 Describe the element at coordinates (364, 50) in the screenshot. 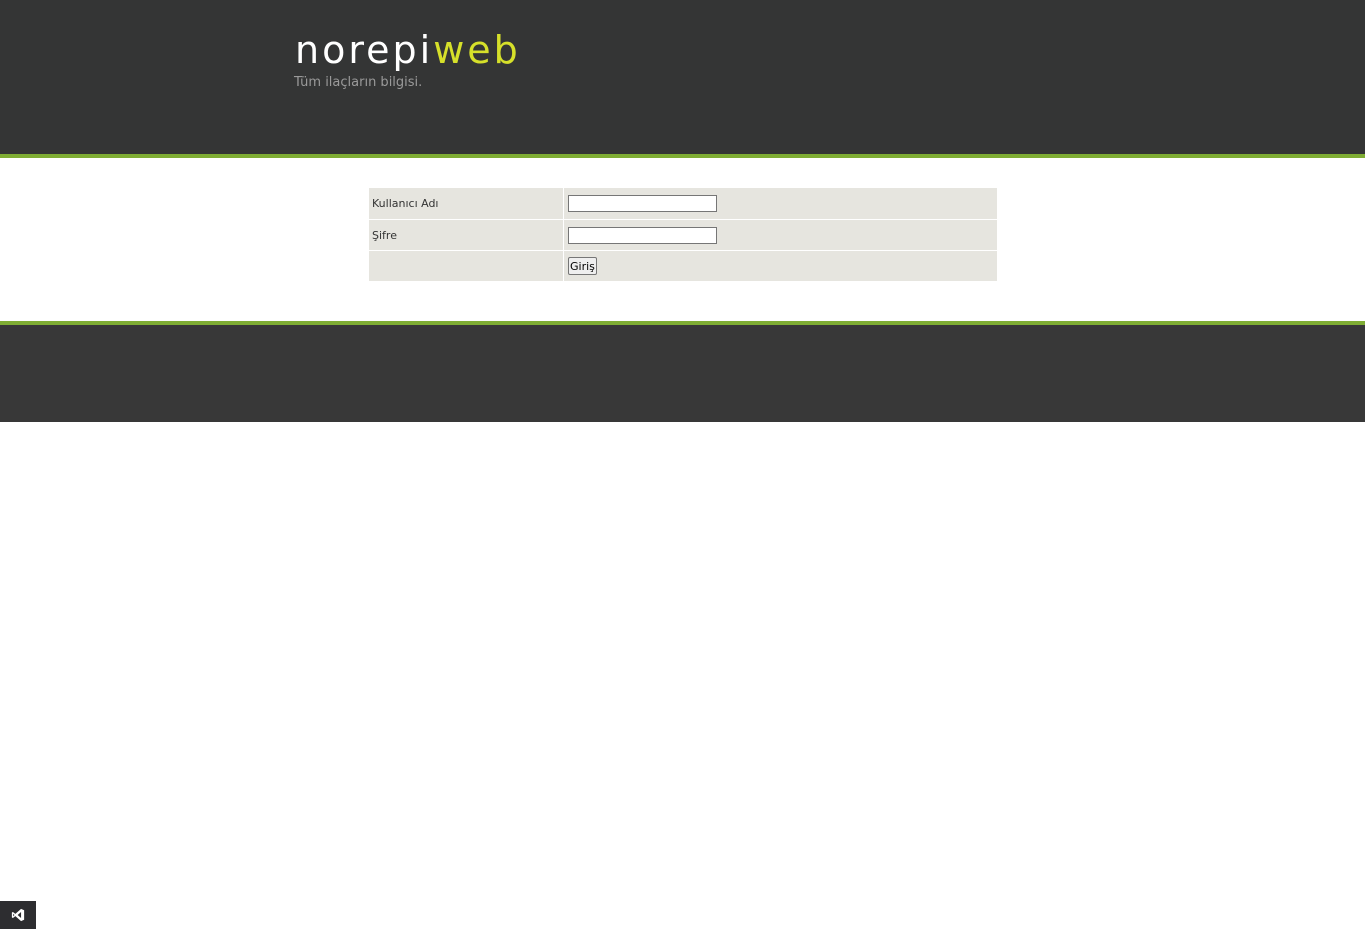

I see `logo-text-part1: norepi` at that location.